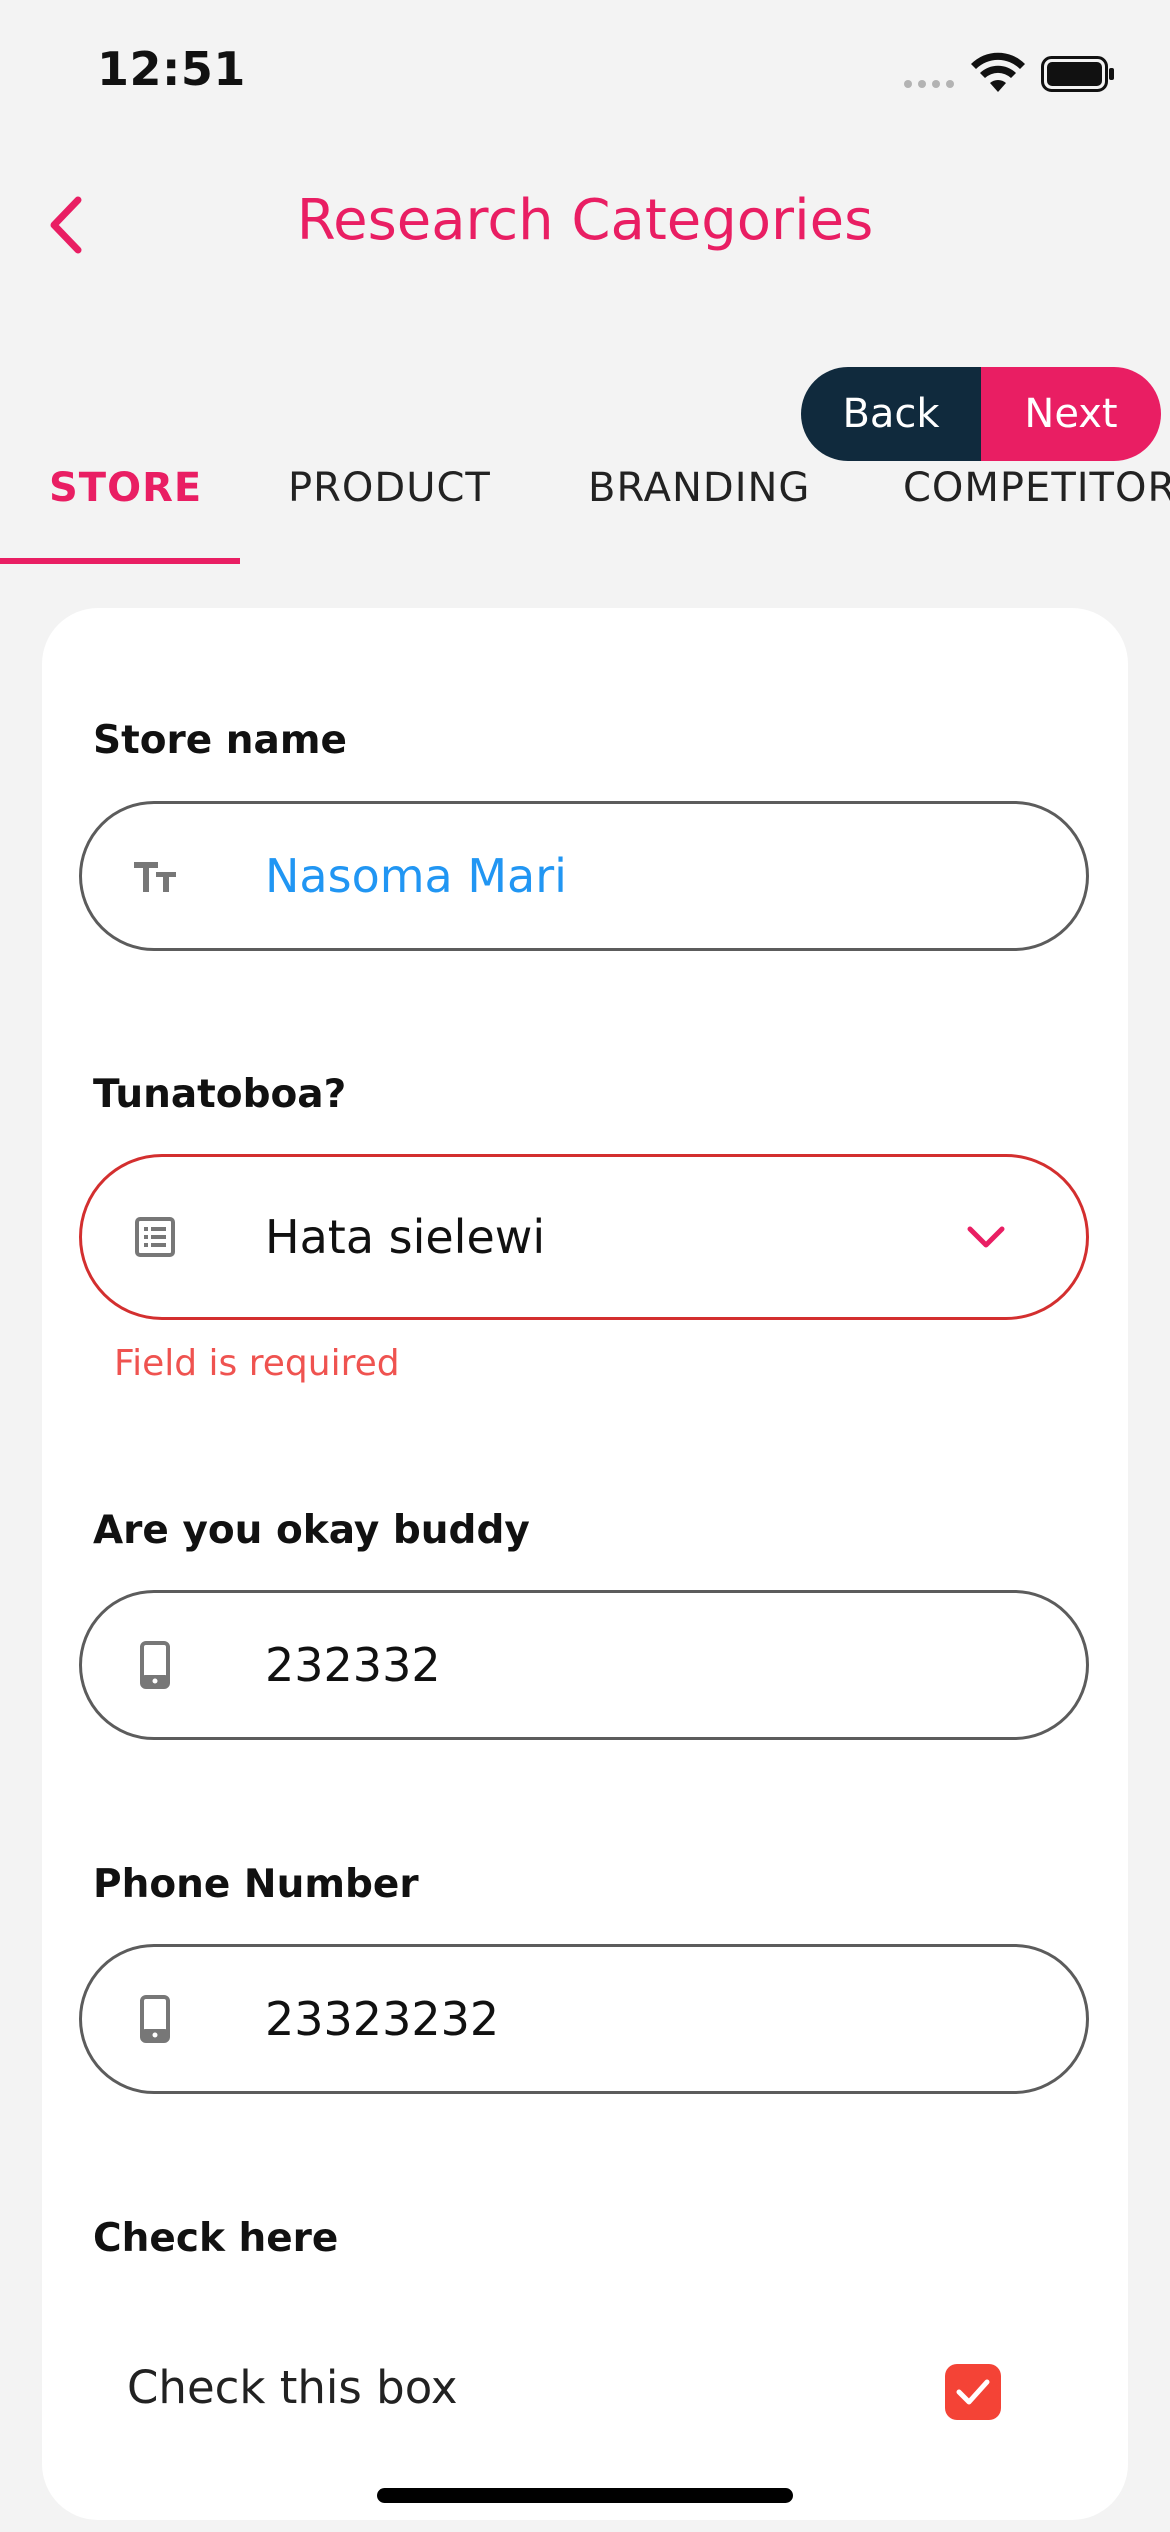 The image size is (1170, 2532). I want to click on wifi-icon, so click(998, 72).